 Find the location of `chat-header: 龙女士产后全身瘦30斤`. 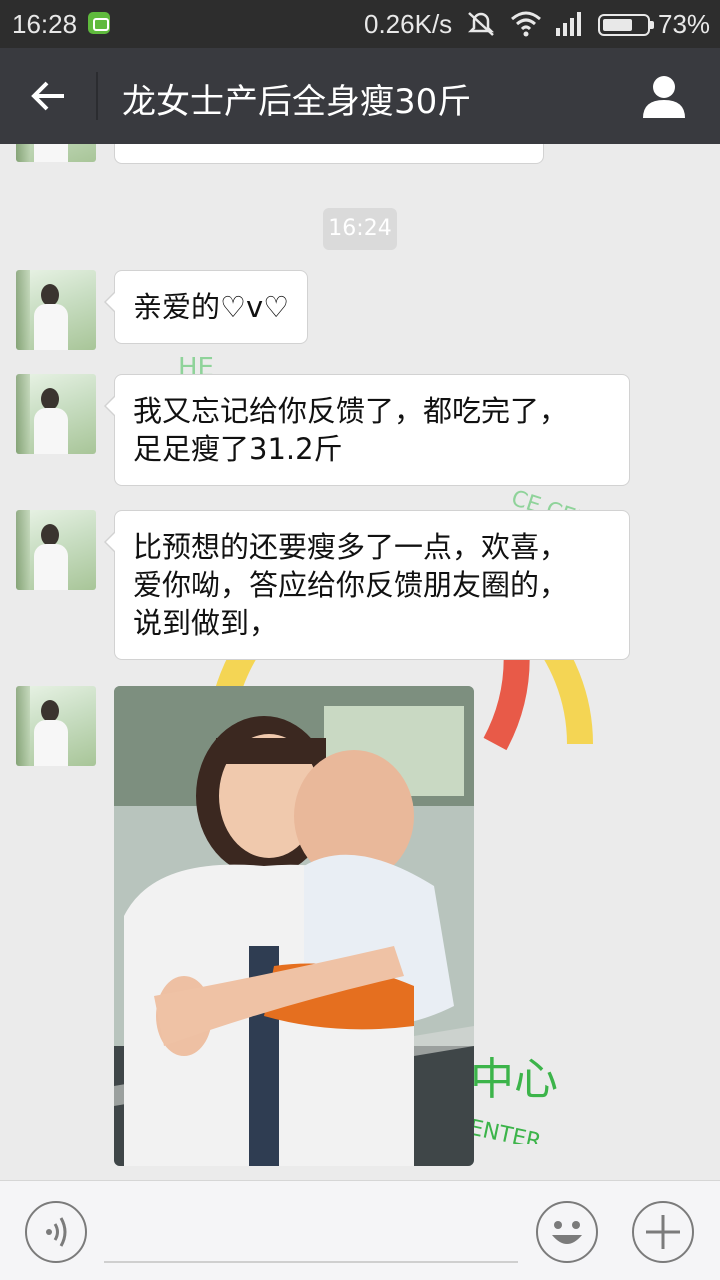

chat-header: 龙女士产后全身瘦30斤 is located at coordinates (360, 96).